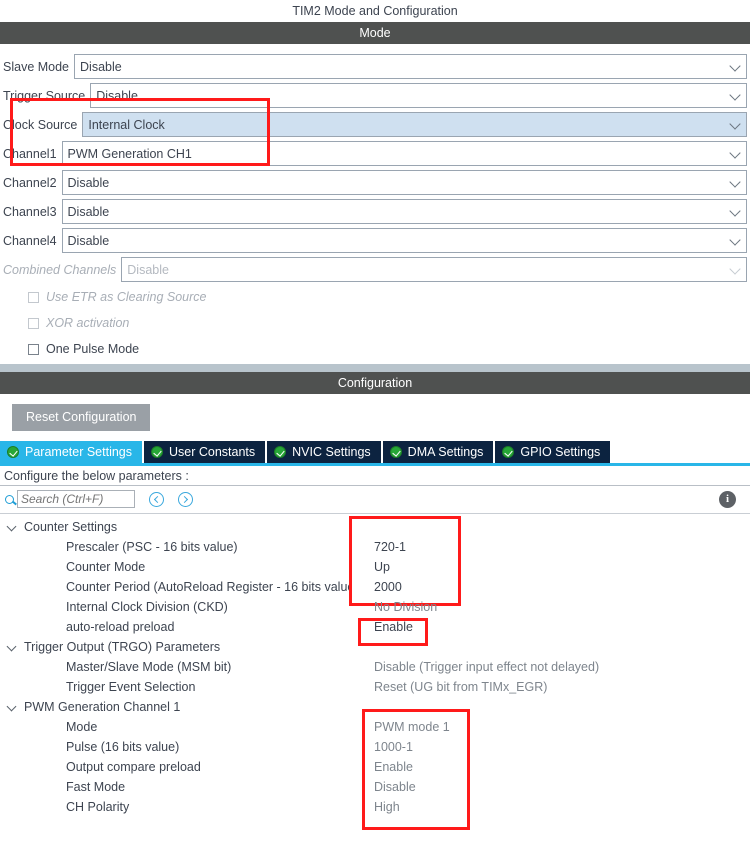 This screenshot has height=857, width=750. I want to click on param-group-pwm-generation-channel-1: PWM Generation Channel 1, so click(375, 707).